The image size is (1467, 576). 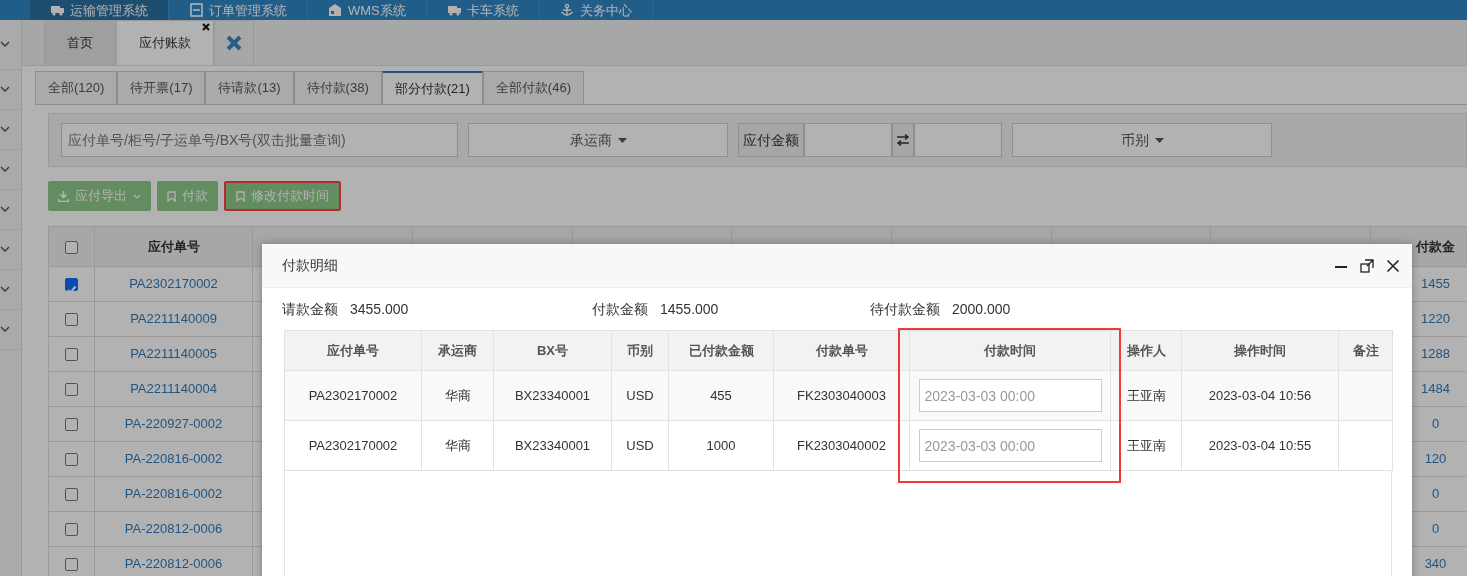 I want to click on status-tab: 全部付款(46), so click(x=533, y=87).